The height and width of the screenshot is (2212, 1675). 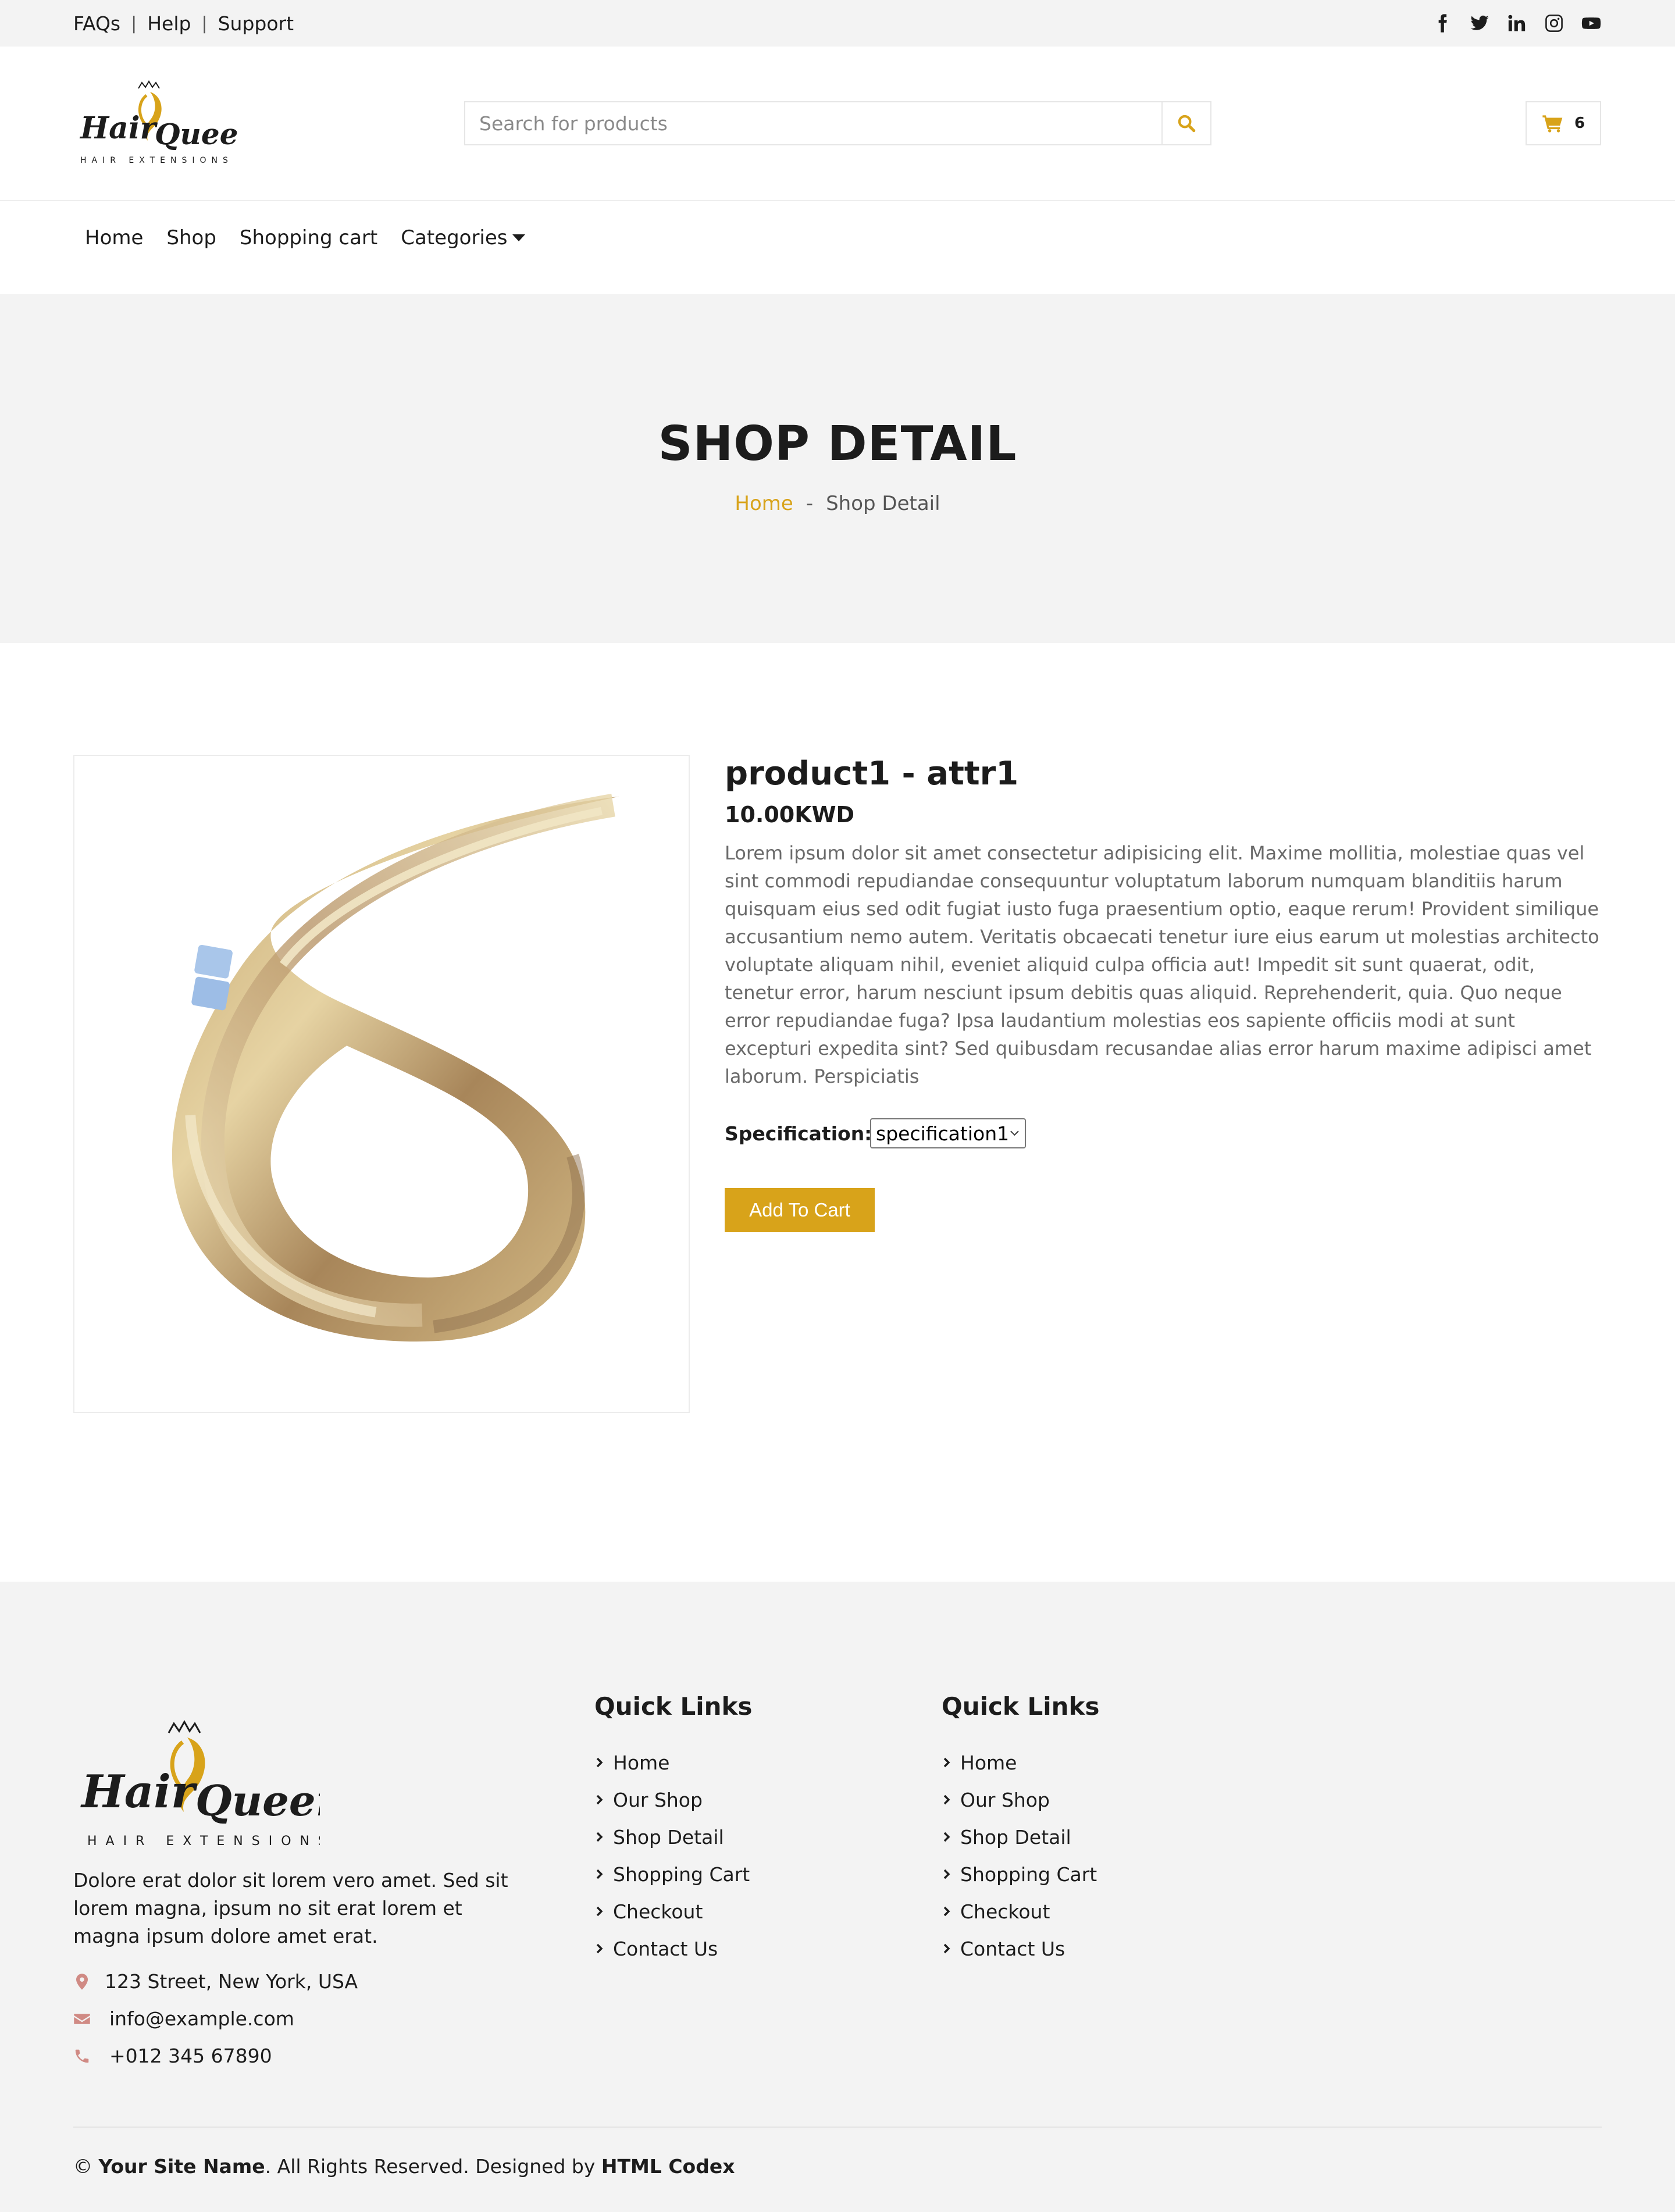 I want to click on site-logo: Hair Queen HAIR EXTENSIONS, so click(x=167, y=125).